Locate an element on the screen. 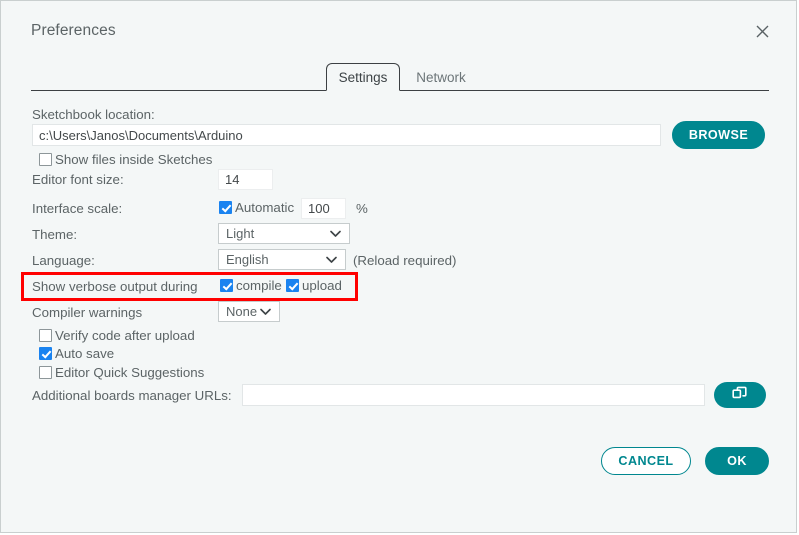 The image size is (799, 535). theme-label: Theme: is located at coordinates (55, 234).